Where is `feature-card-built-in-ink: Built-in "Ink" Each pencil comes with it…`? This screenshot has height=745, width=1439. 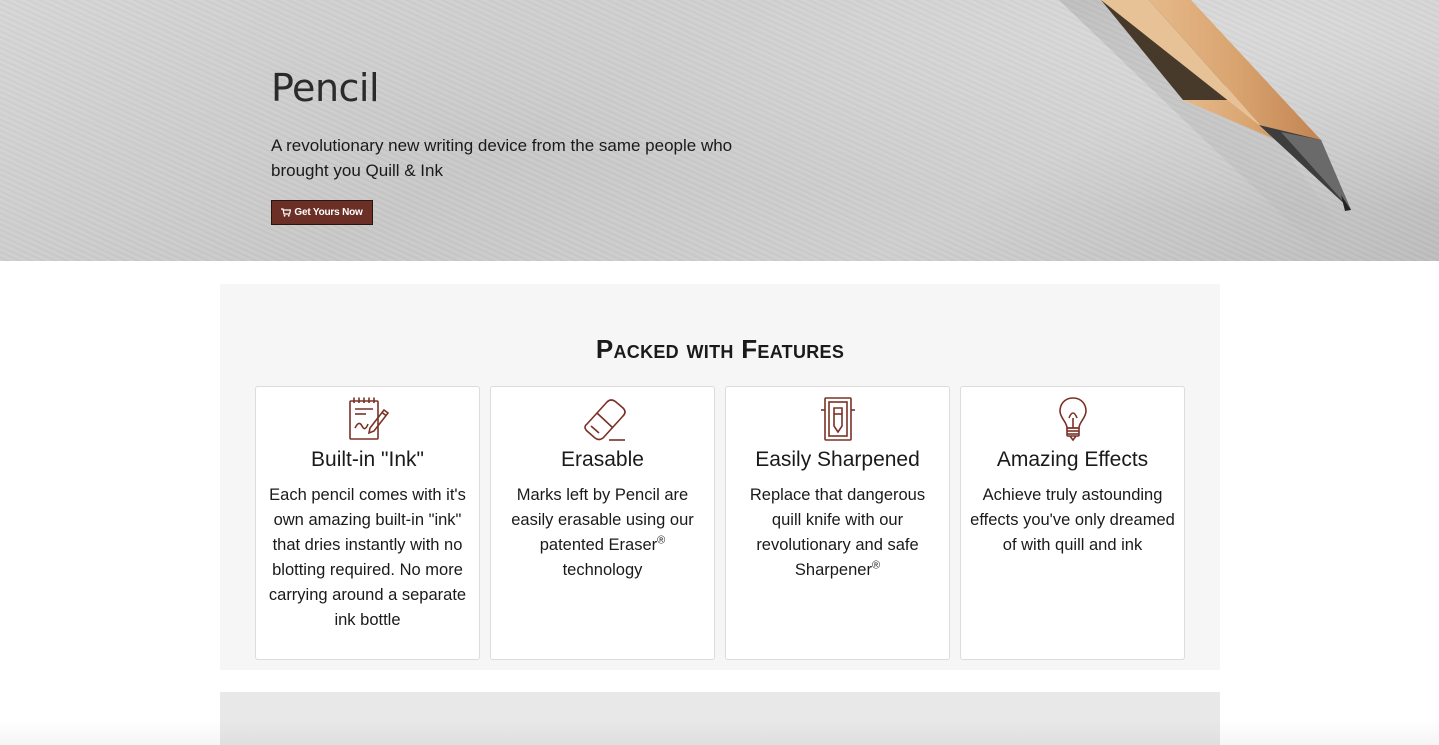 feature-card-built-in-ink: Built-in "Ink" Each pencil comes with it… is located at coordinates (367, 523).